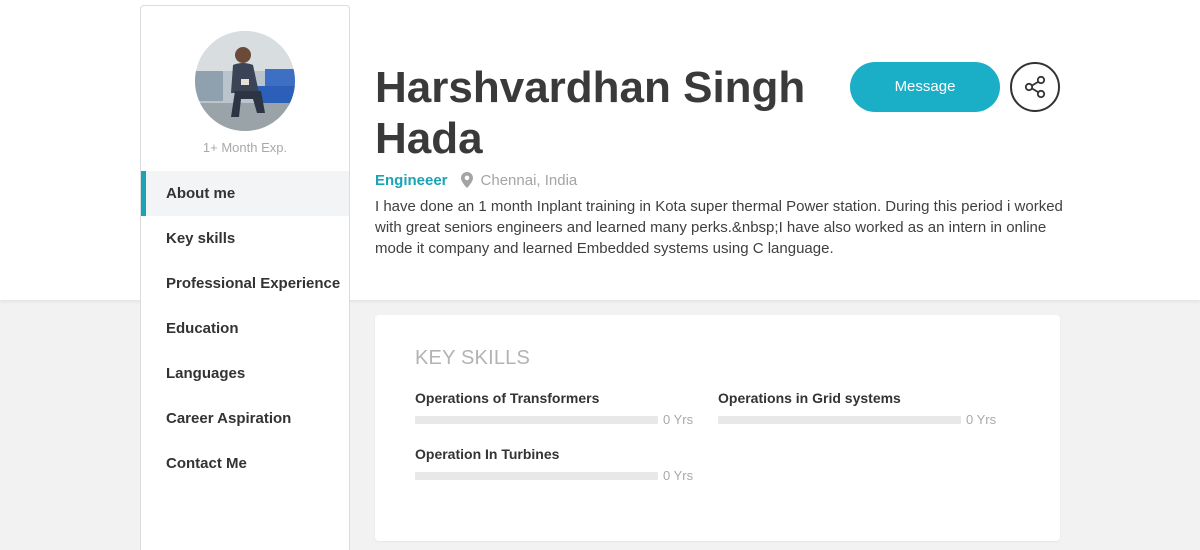  Describe the element at coordinates (245, 373) in the screenshot. I see `sidebar-item-languages: Languages` at that location.